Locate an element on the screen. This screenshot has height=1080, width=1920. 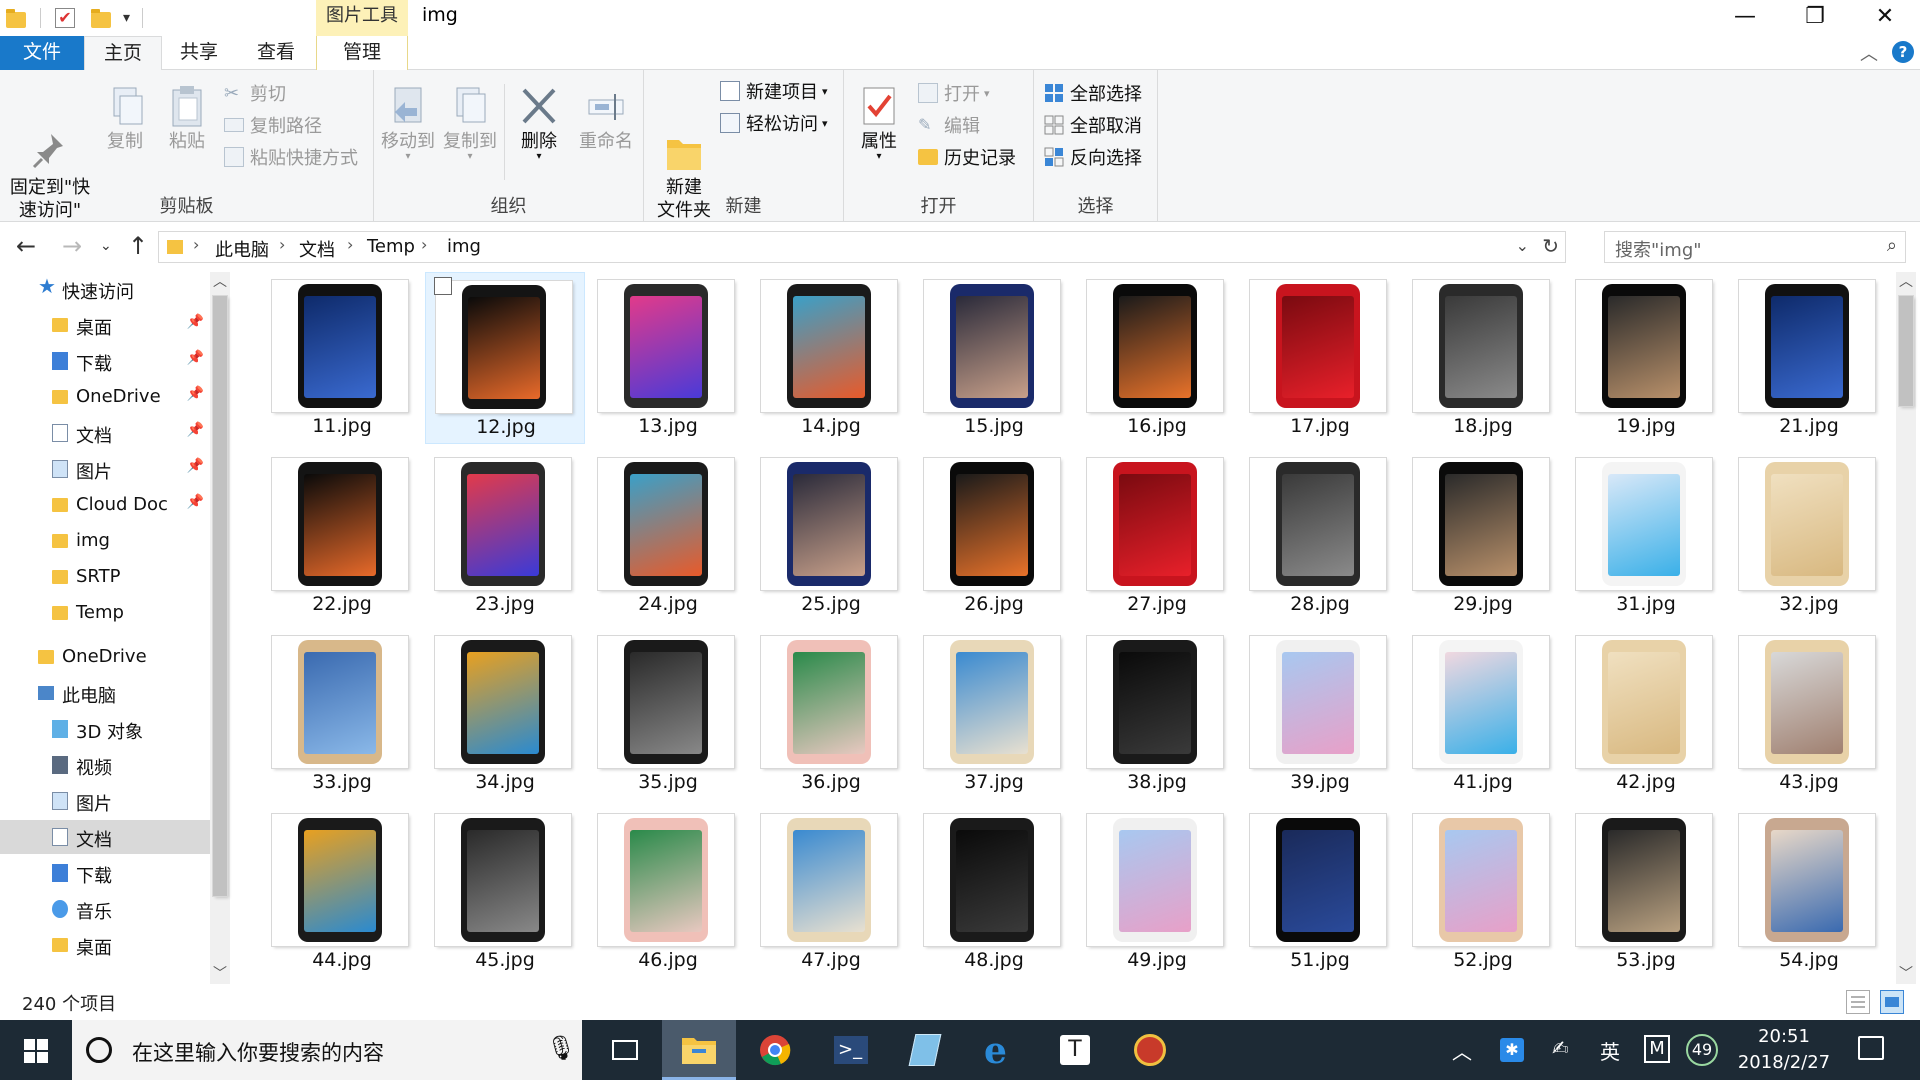
restore-button: ❐ is located at coordinates (1815, 18).